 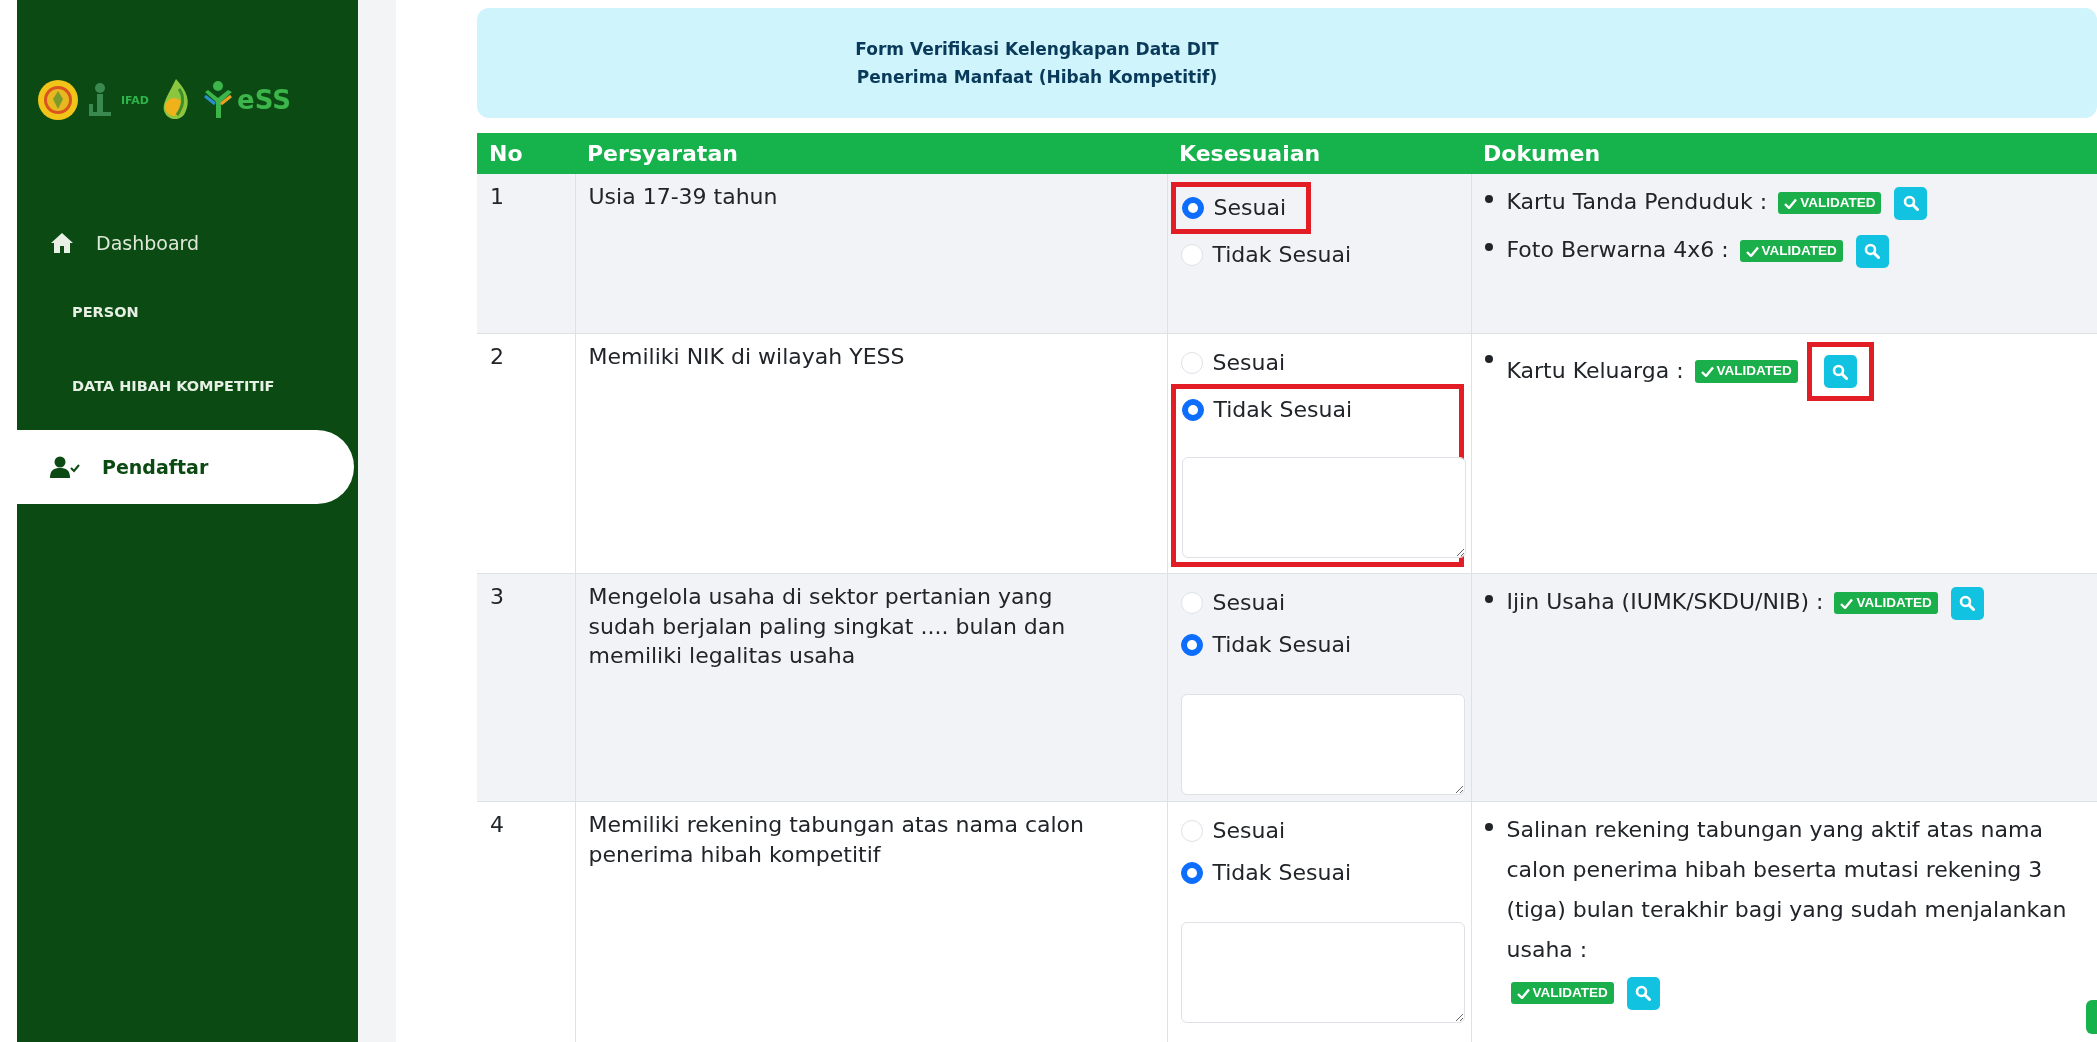 What do you see at coordinates (871, 254) in the screenshot?
I see `table-cell: Usia 17-39 tahun` at bounding box center [871, 254].